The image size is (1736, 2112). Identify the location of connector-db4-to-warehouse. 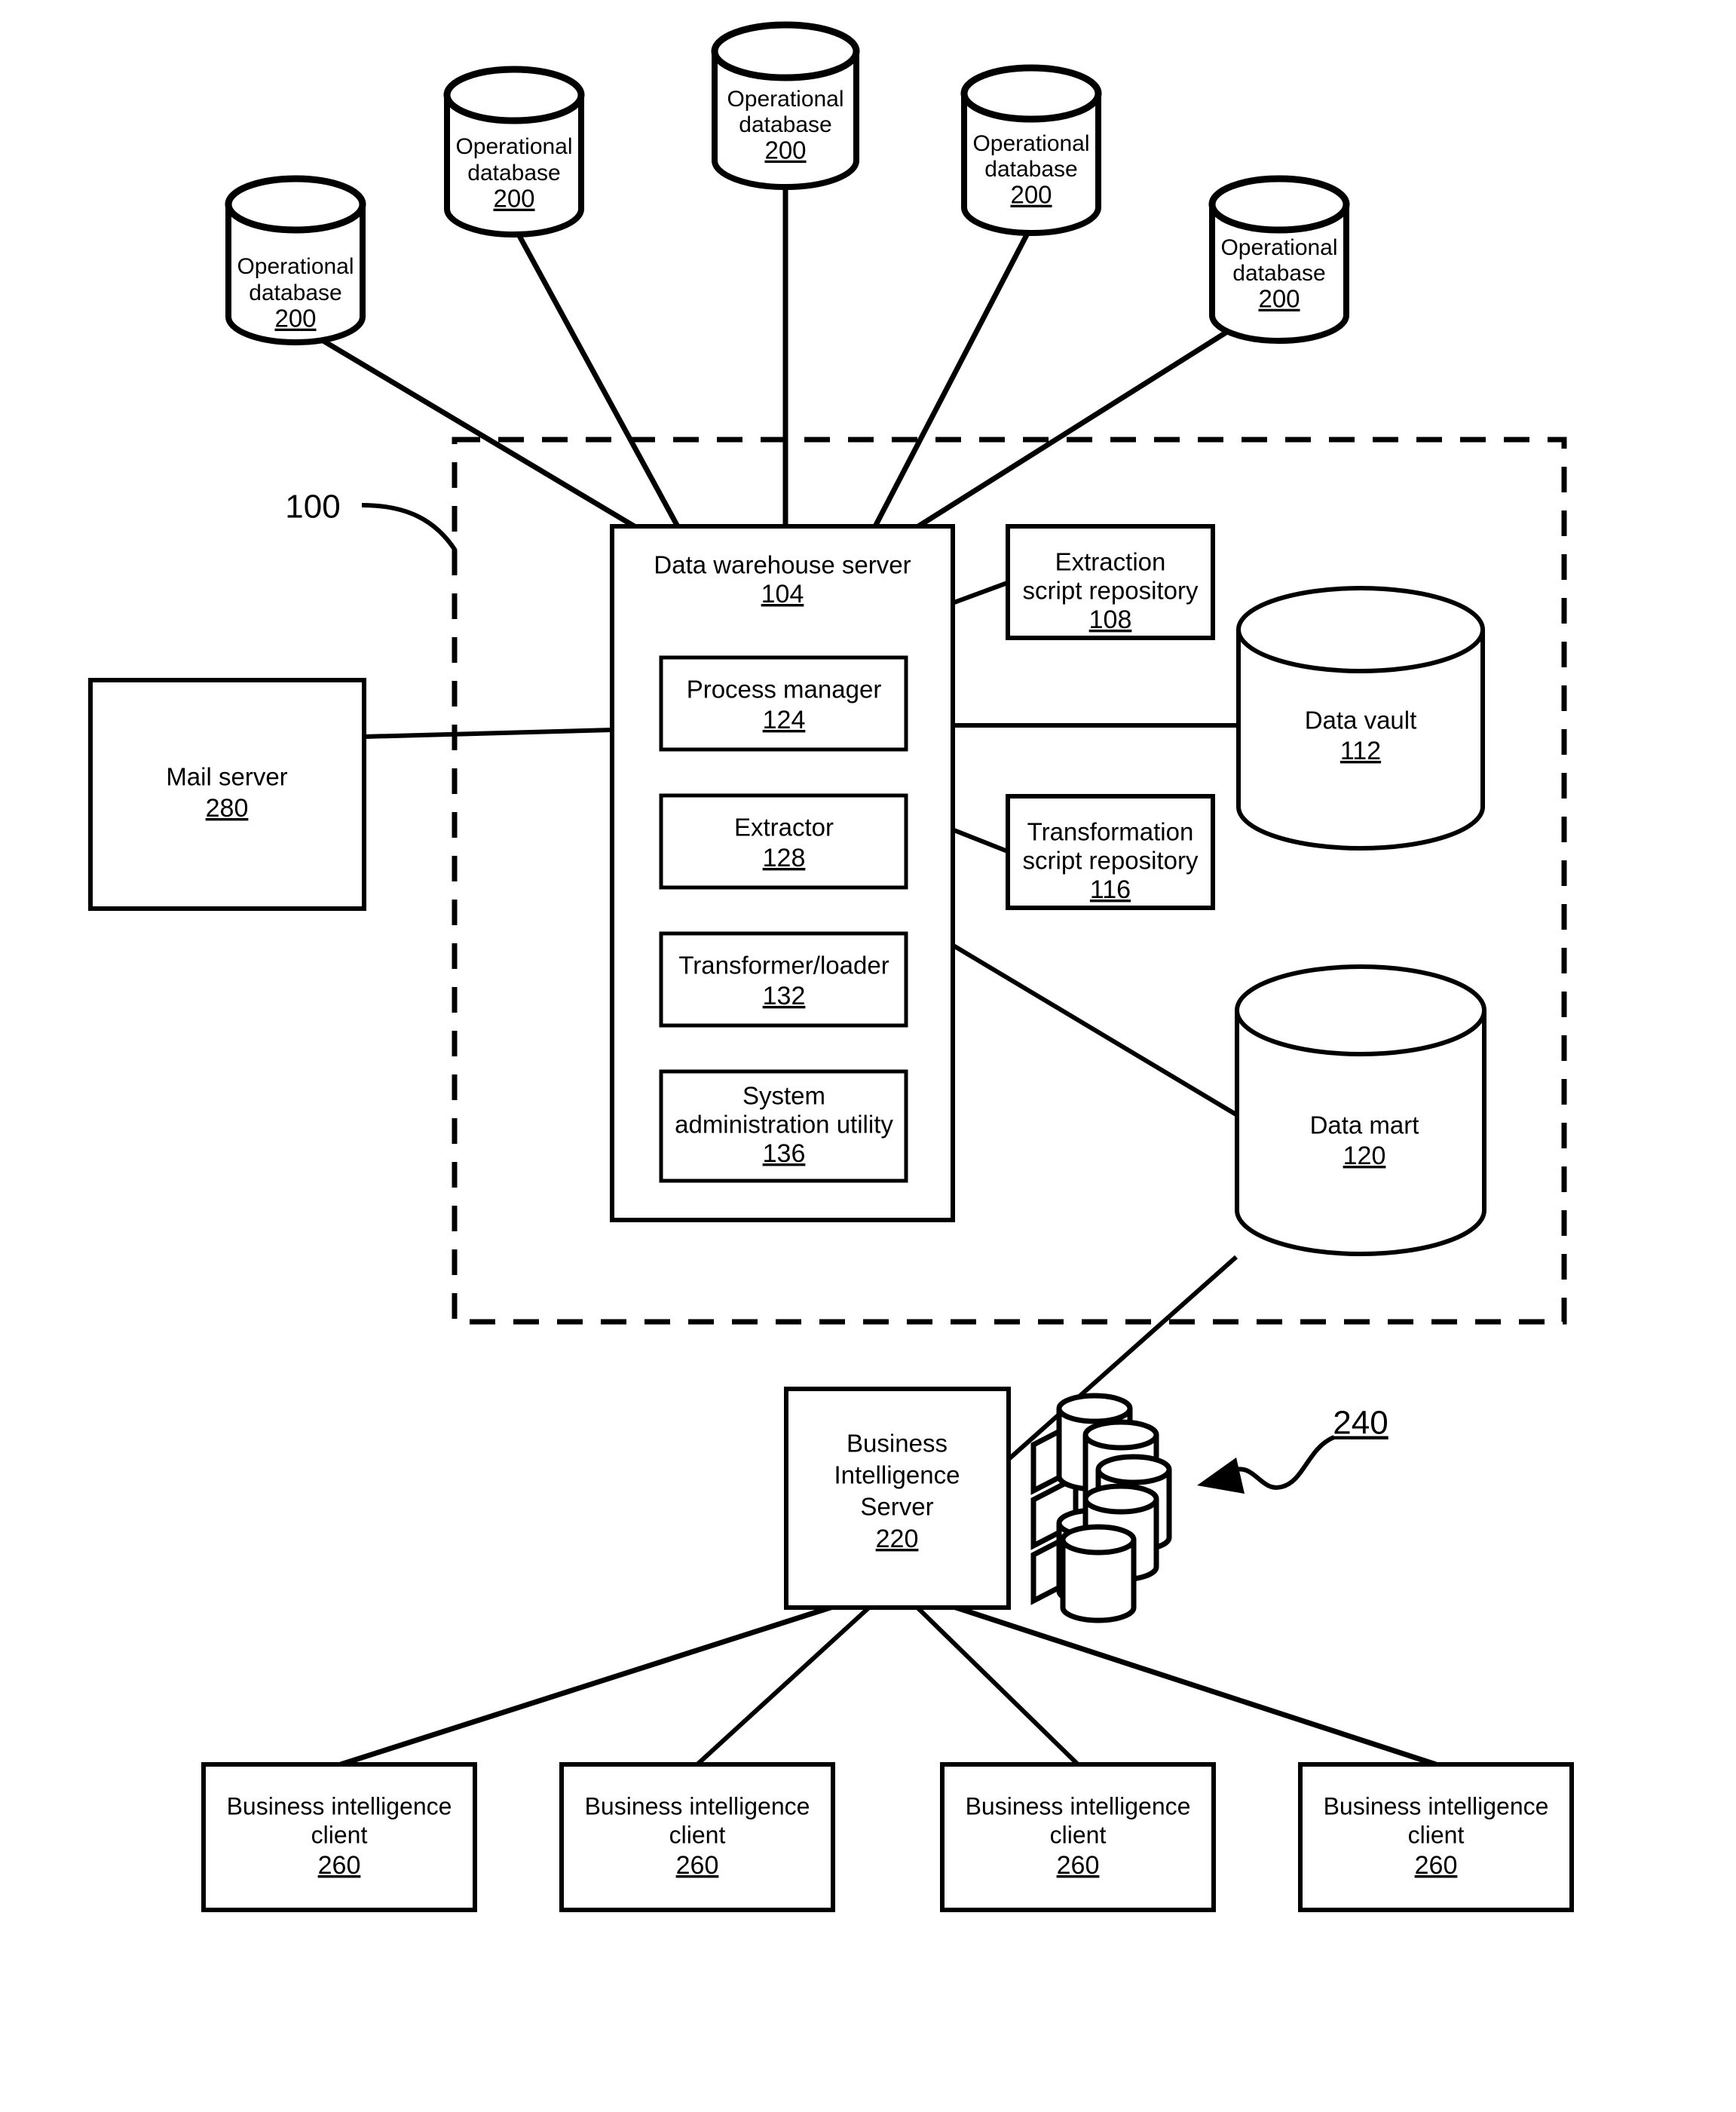
(952, 377).